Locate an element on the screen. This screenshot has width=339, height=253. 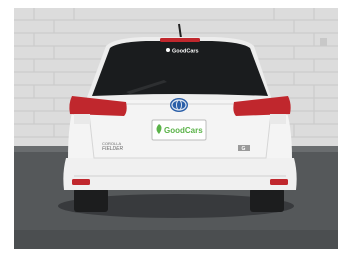
left-reflector is located at coordinates (81, 182).